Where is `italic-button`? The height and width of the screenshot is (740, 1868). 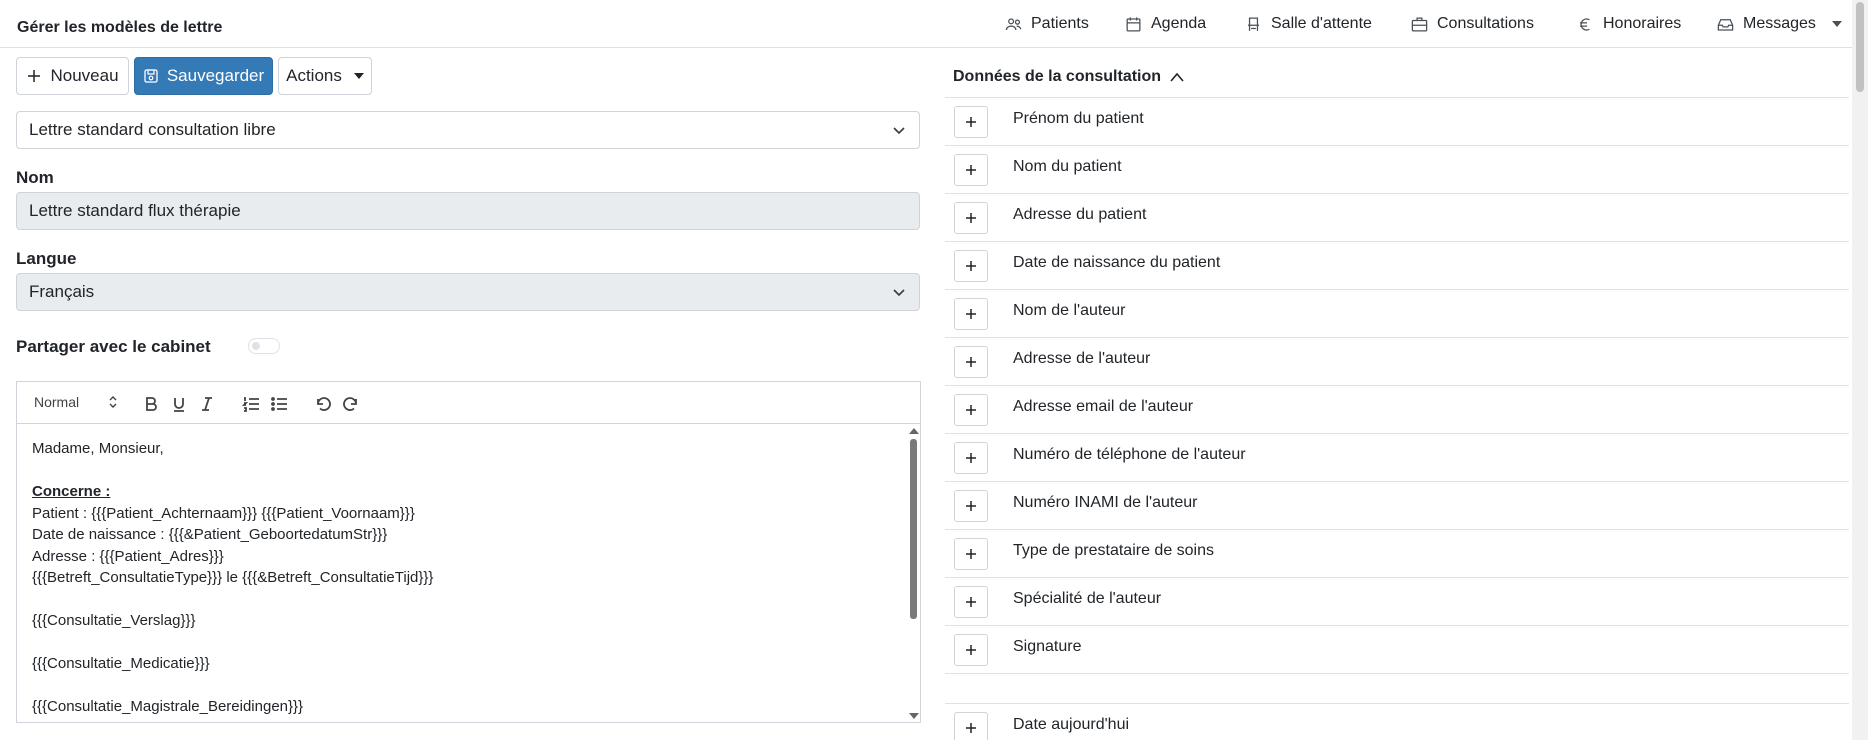 italic-button is located at coordinates (207, 404).